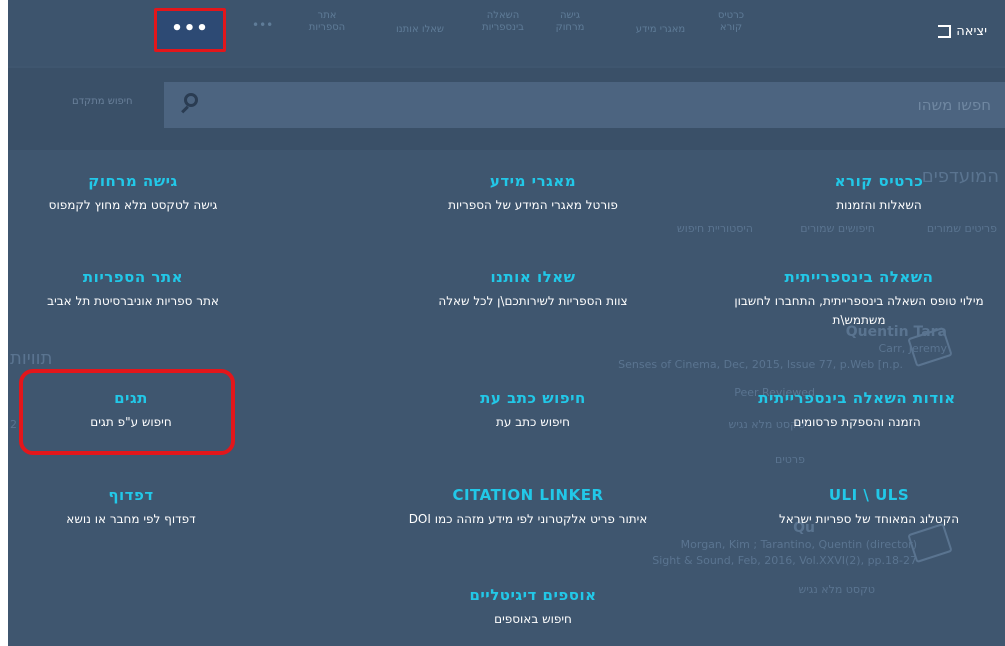 The height and width of the screenshot is (646, 1005). Describe the element at coordinates (191, 100) in the screenshot. I see `search-icon` at that location.